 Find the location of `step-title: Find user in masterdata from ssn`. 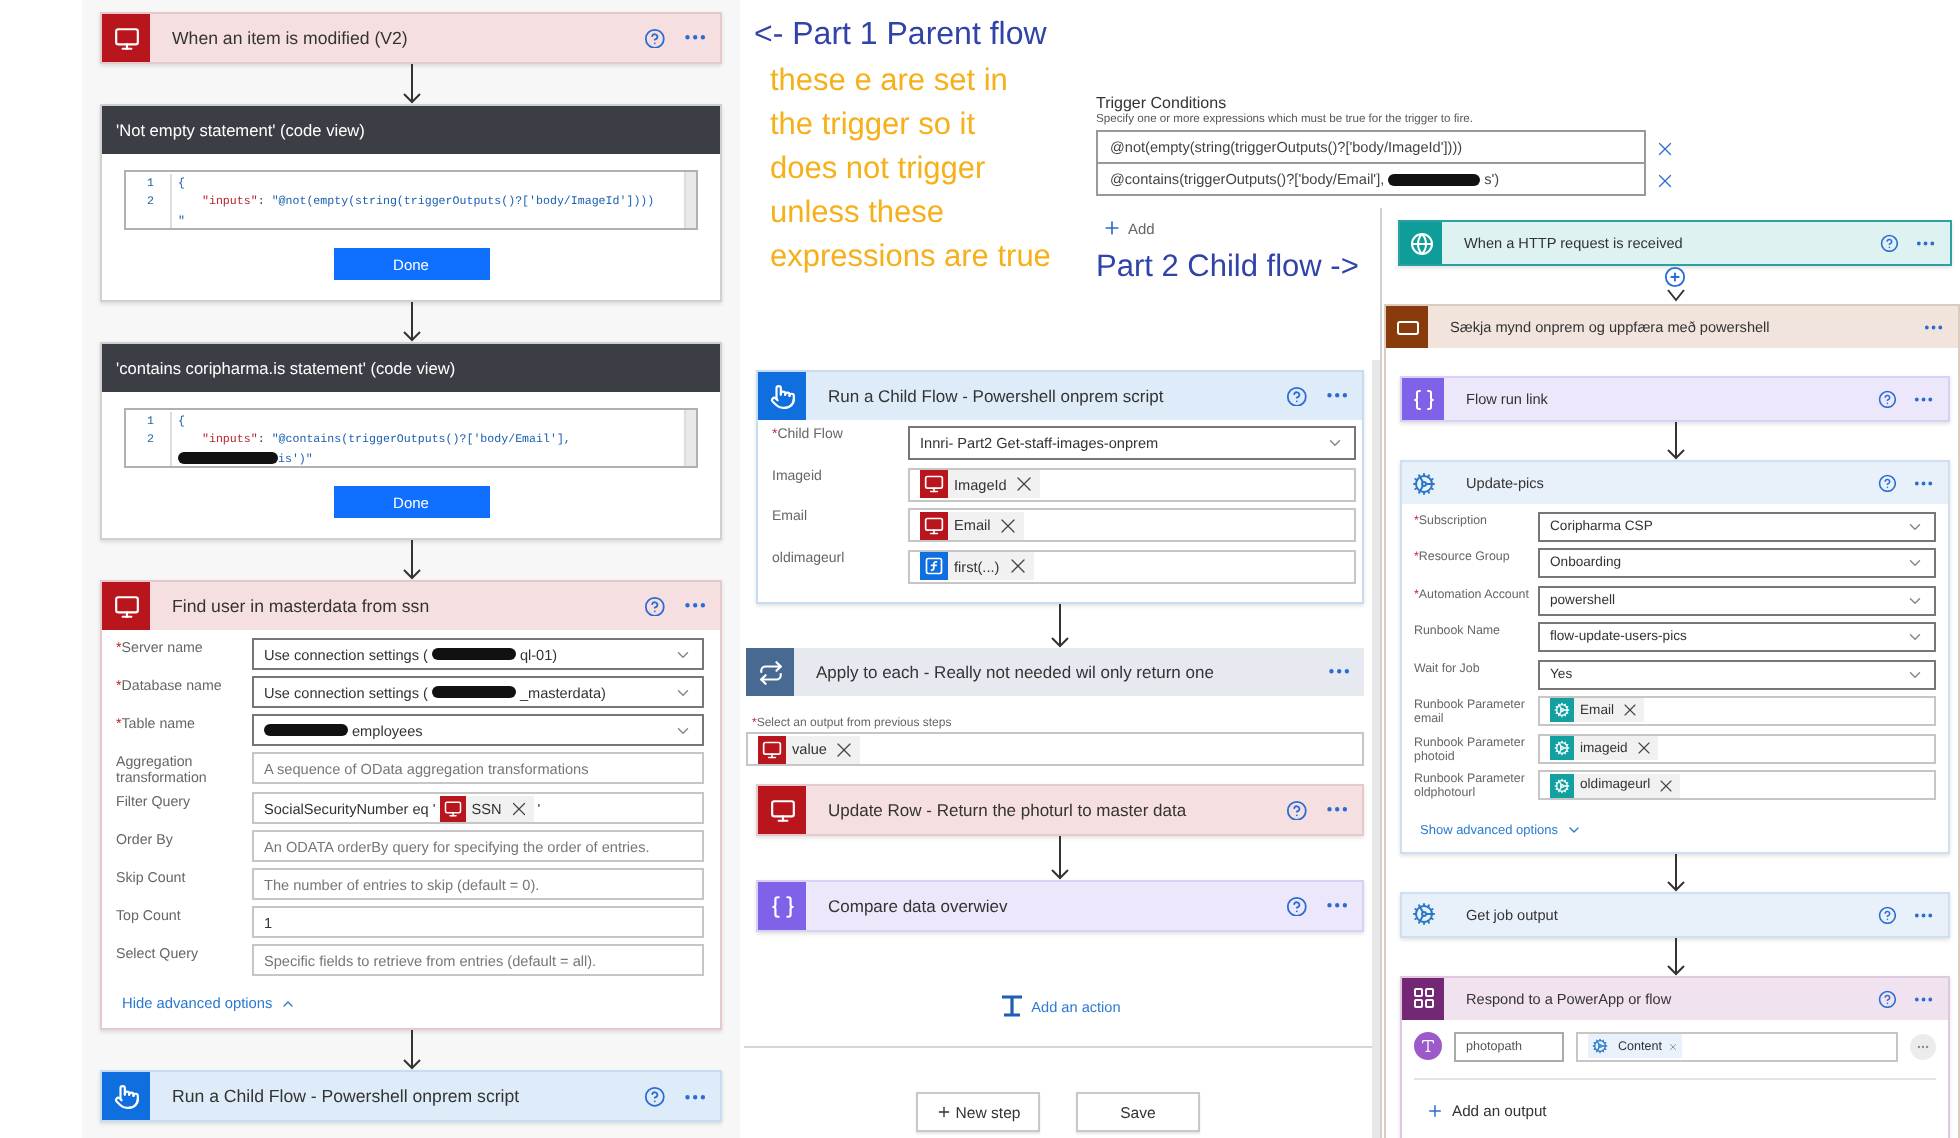

step-title: Find user in masterdata from ssn is located at coordinates (301, 606).